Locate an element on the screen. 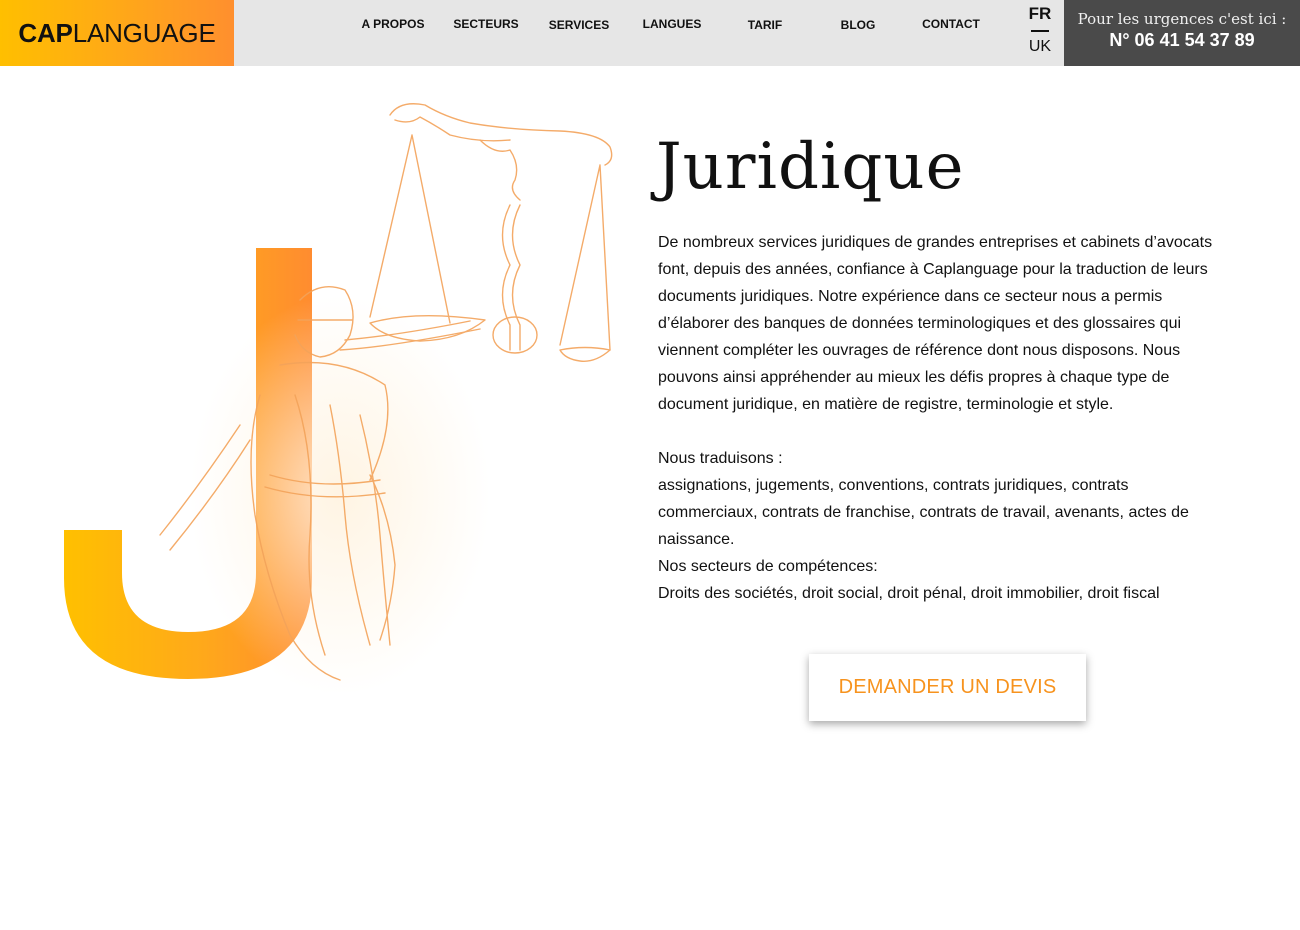 The height and width of the screenshot is (930, 1300). lang-fr-link: FR is located at coordinates (1040, 14).